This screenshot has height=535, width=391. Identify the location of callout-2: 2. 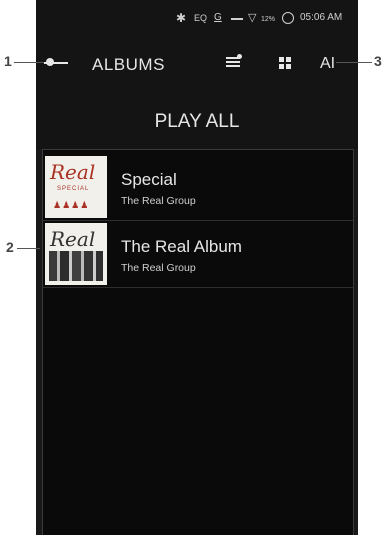
(10, 247).